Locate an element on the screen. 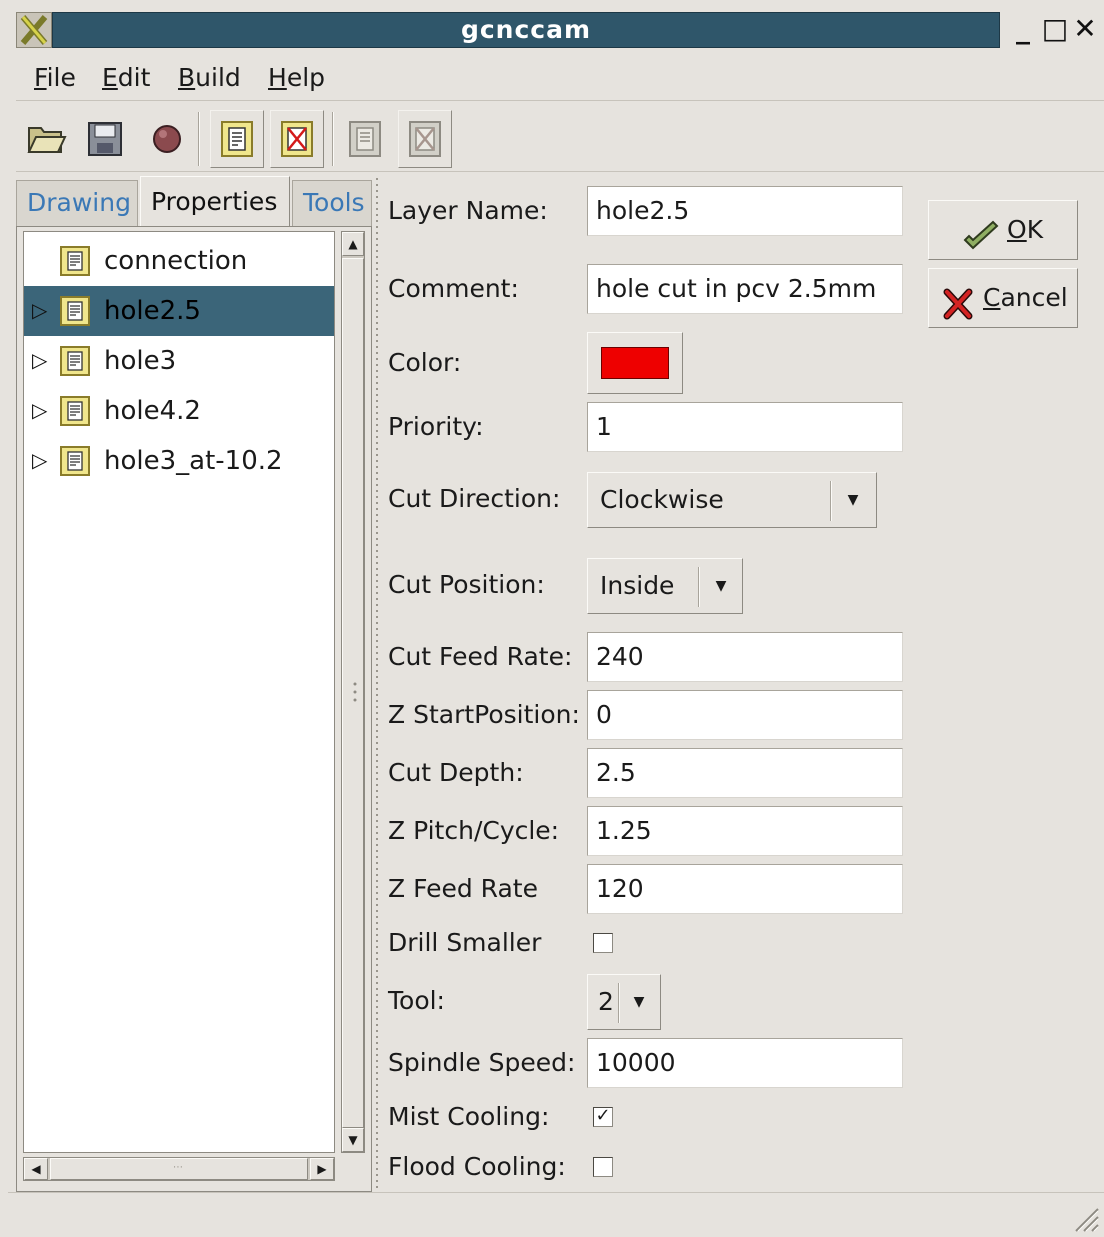 Image resolution: width=1104 pixels, height=1237 pixels. tree-row-label: hole2.5 is located at coordinates (152, 311).